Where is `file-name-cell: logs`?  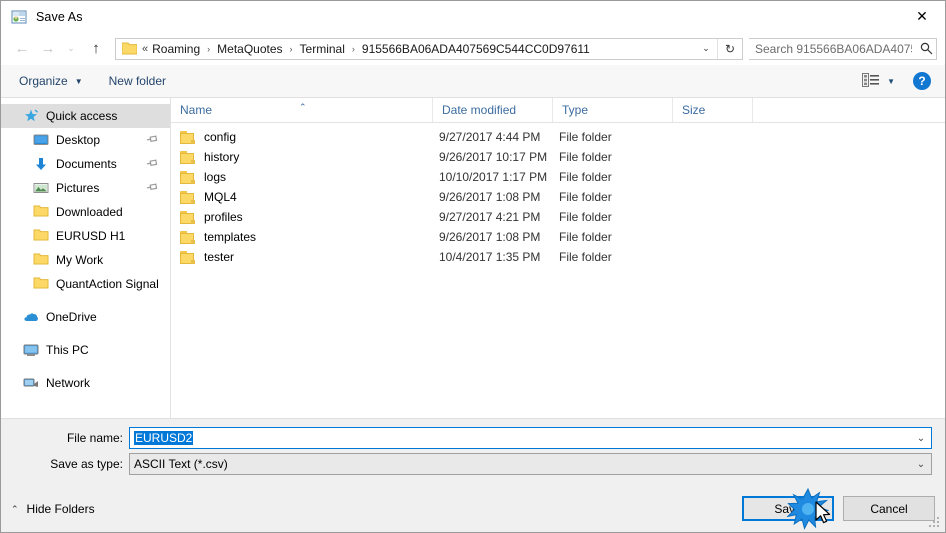 file-name-cell: logs is located at coordinates (302, 177).